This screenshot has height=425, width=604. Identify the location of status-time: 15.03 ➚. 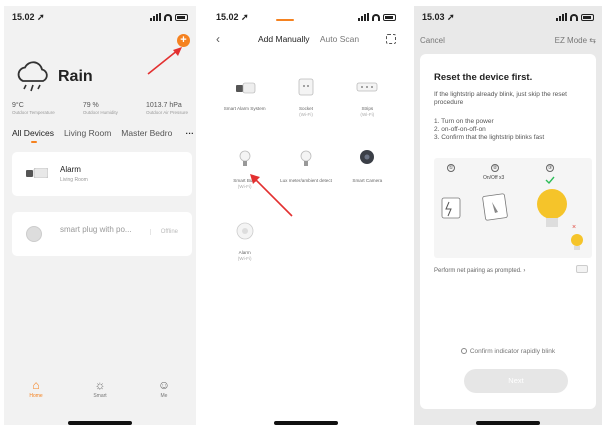
(438, 17).